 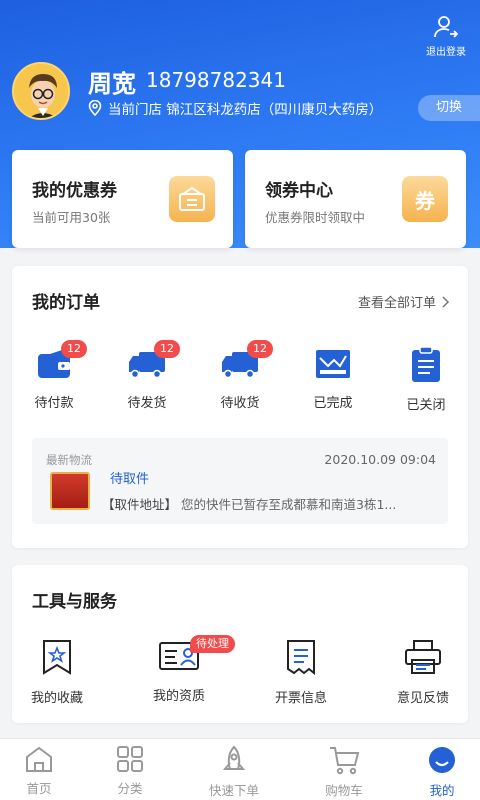 I want to click on orders-title: 我的订单, so click(x=66, y=303).